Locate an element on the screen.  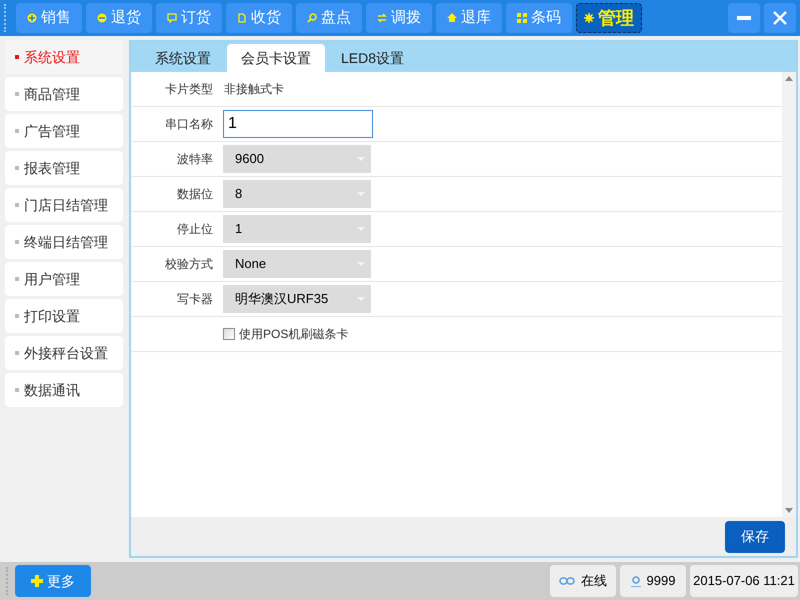
sidebar-item: 系统设置 is located at coordinates (64, 57).